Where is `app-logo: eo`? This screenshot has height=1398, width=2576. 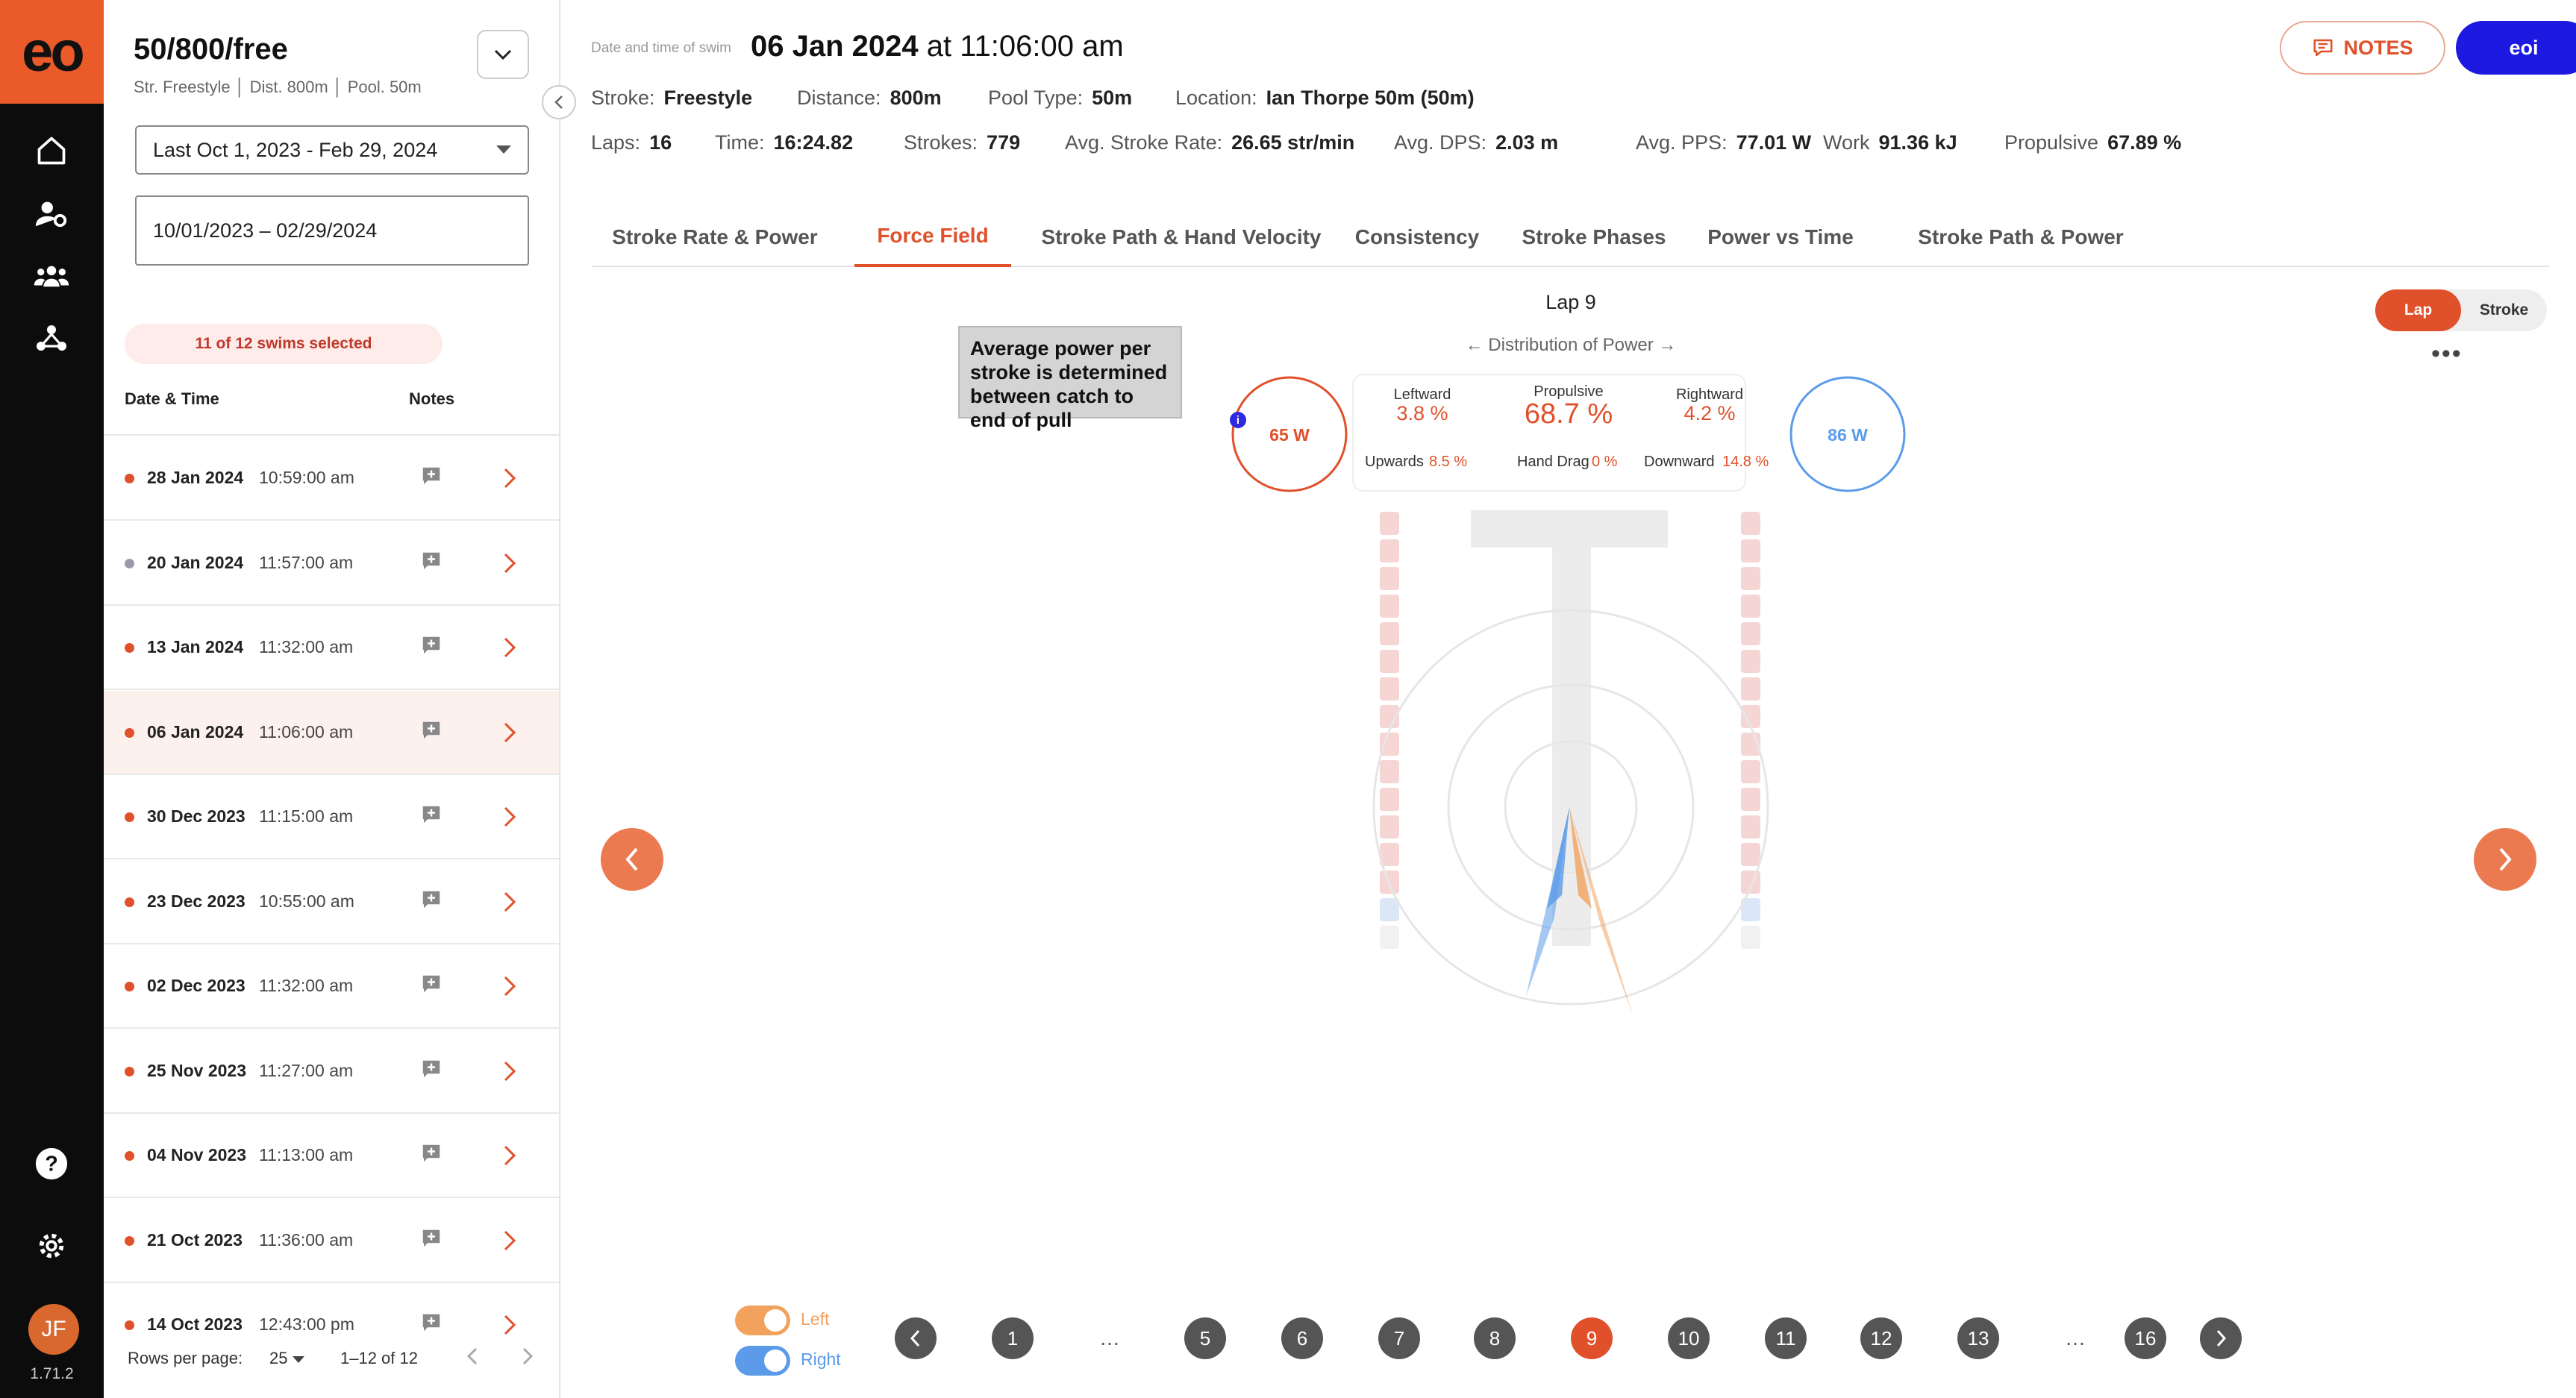 app-logo: eo is located at coordinates (52, 52).